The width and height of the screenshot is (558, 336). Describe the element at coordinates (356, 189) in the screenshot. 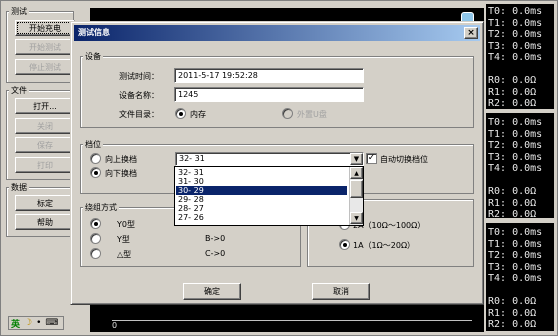

I see `scroll-thumb` at that location.